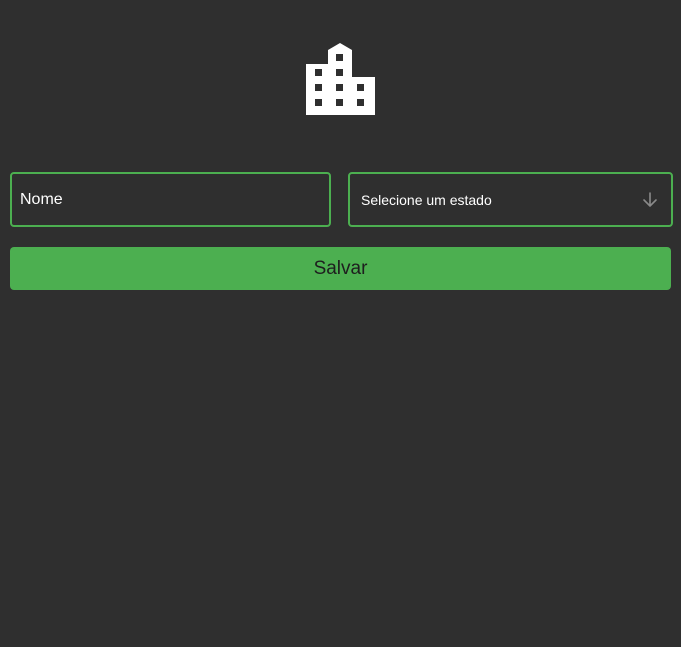  What do you see at coordinates (340, 79) in the screenshot?
I see `city-building-icon` at bounding box center [340, 79].